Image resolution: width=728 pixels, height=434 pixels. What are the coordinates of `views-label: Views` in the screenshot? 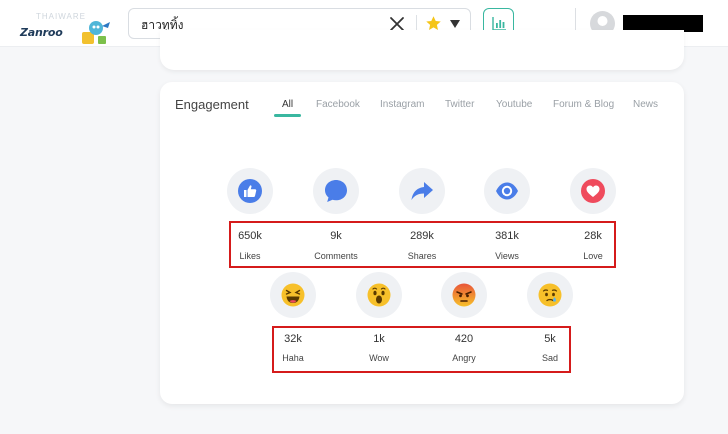 It's located at (507, 256).